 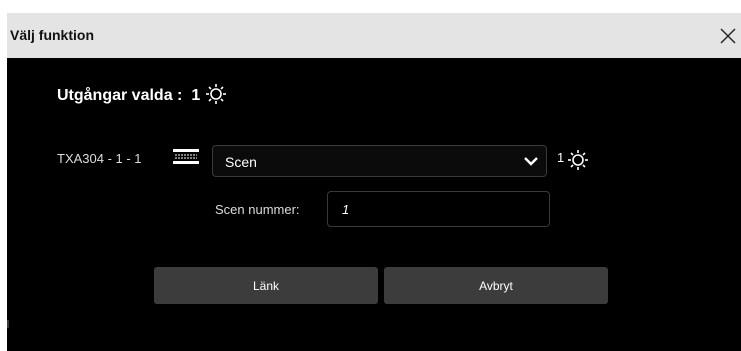 I want to click on selected-outputs-heading: Utgångar valda : 1, so click(x=142, y=95).